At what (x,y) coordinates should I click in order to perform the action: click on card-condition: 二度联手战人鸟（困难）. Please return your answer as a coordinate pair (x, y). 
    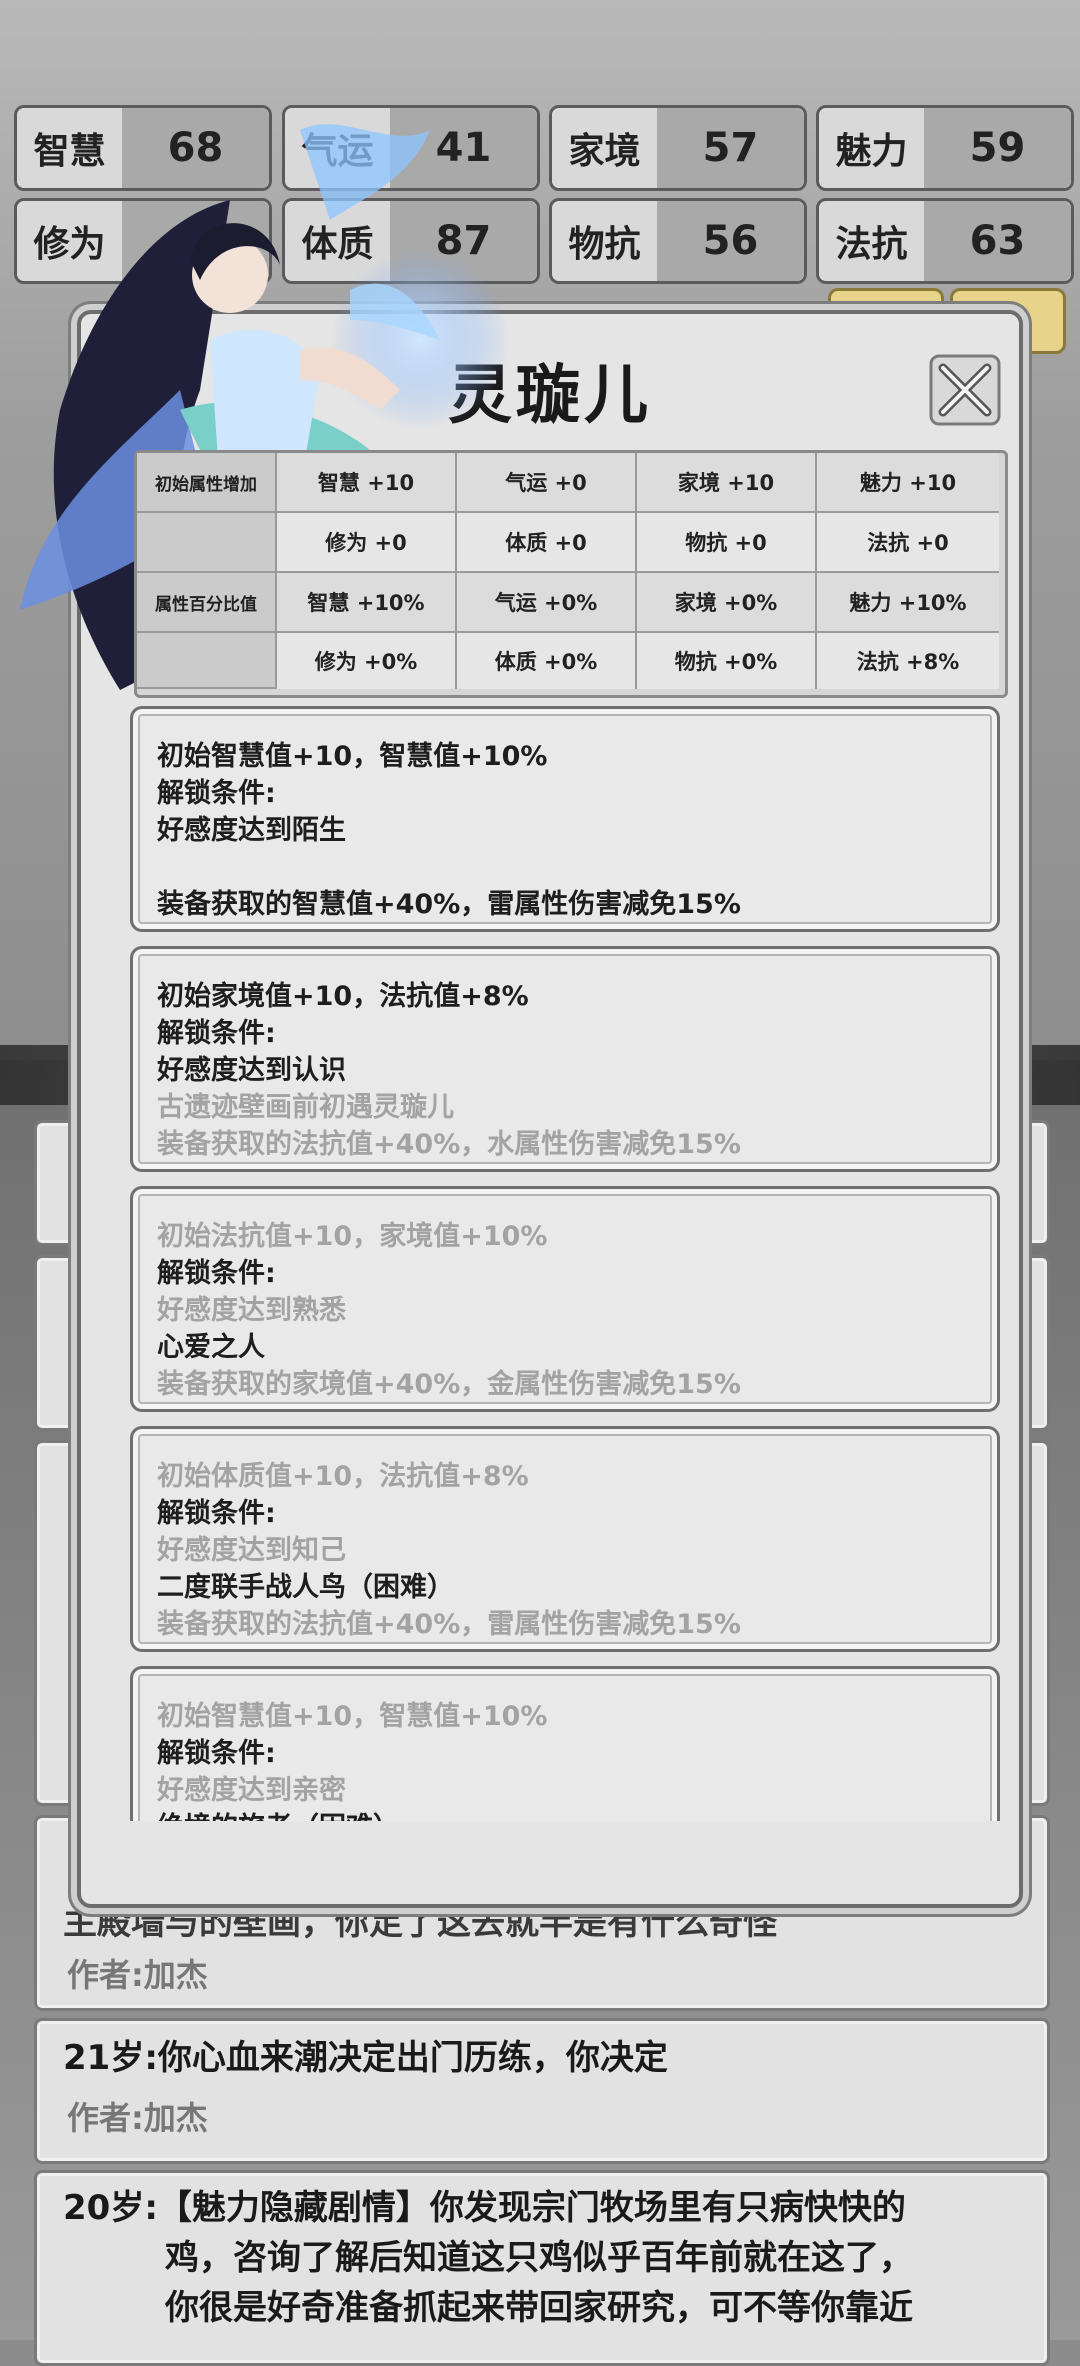
    Looking at the image, I should click on (305, 1587).